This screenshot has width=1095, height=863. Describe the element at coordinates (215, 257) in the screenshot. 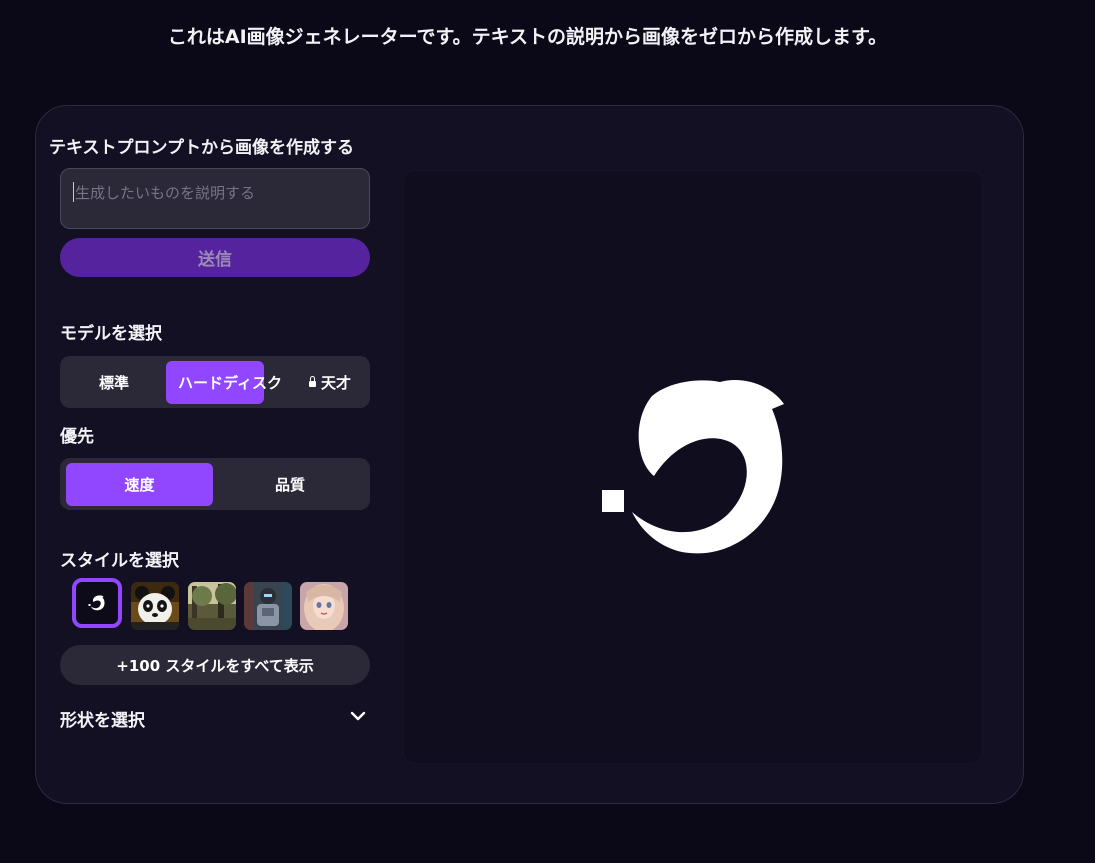

I see `submit-button: 送信` at that location.